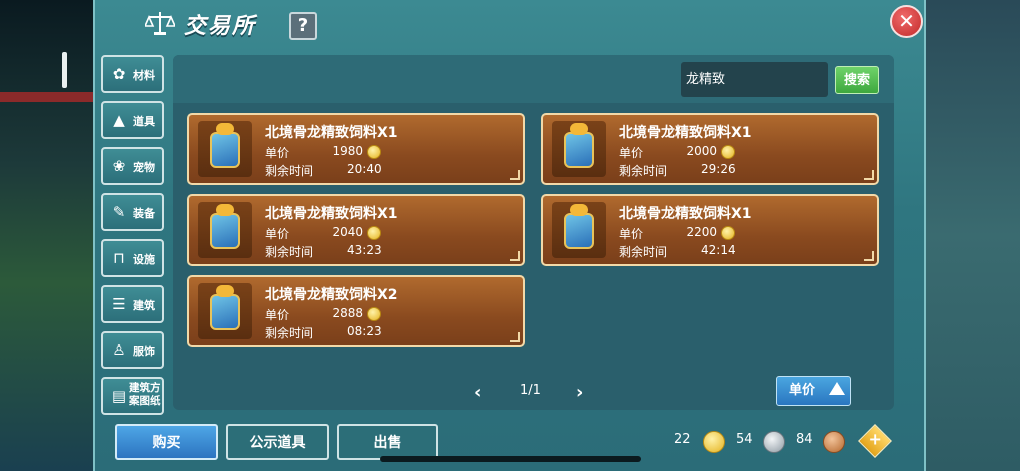 Image resolution: width=1020 pixels, height=471 pixels. I want to click on scales-icon, so click(160, 23).